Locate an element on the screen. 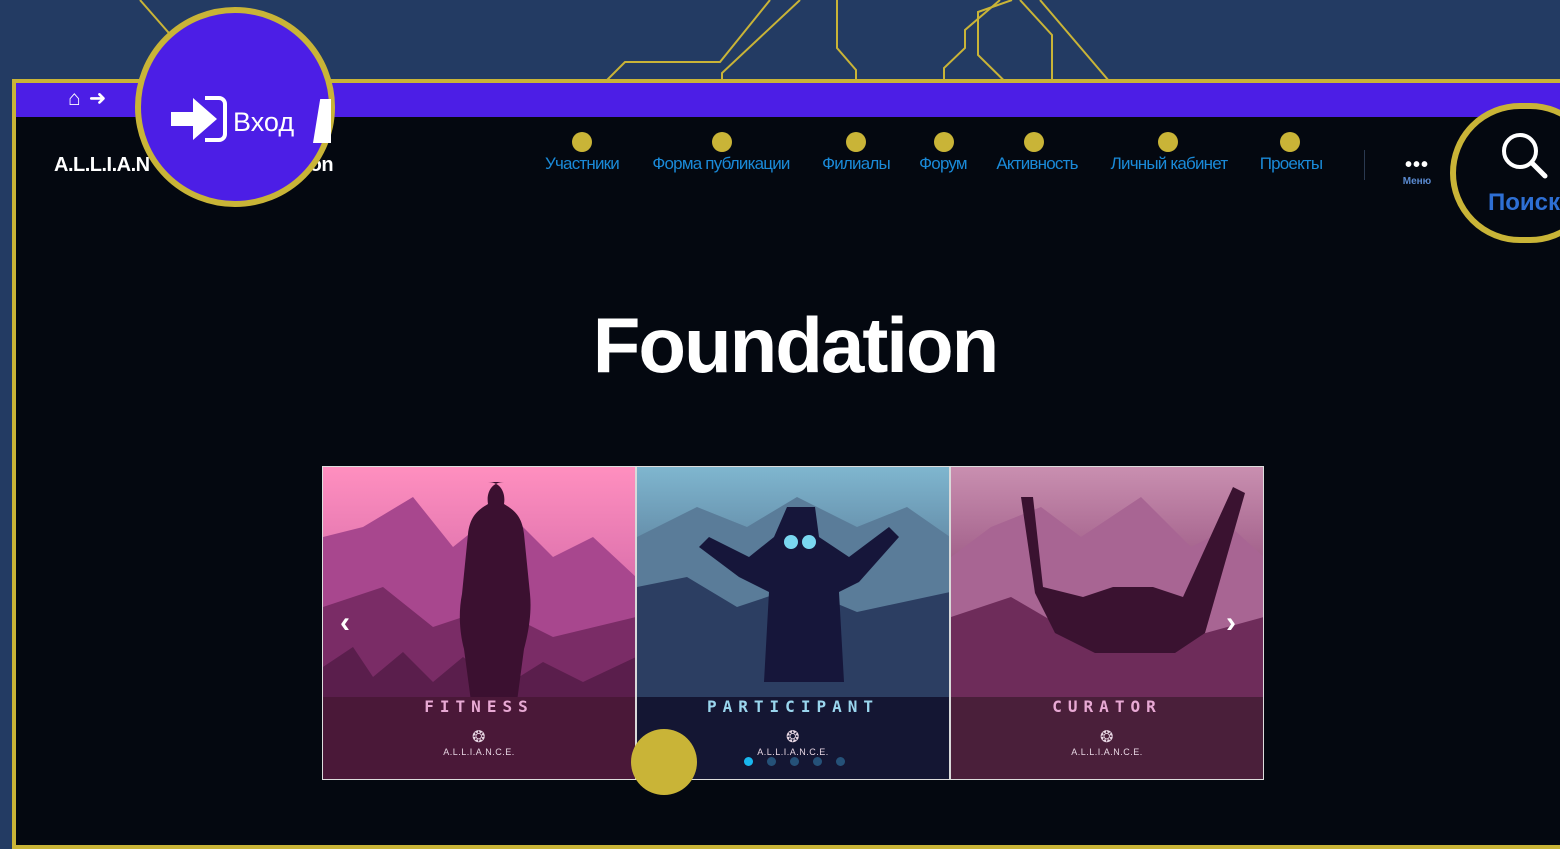  nav-divider is located at coordinates (1364, 165).